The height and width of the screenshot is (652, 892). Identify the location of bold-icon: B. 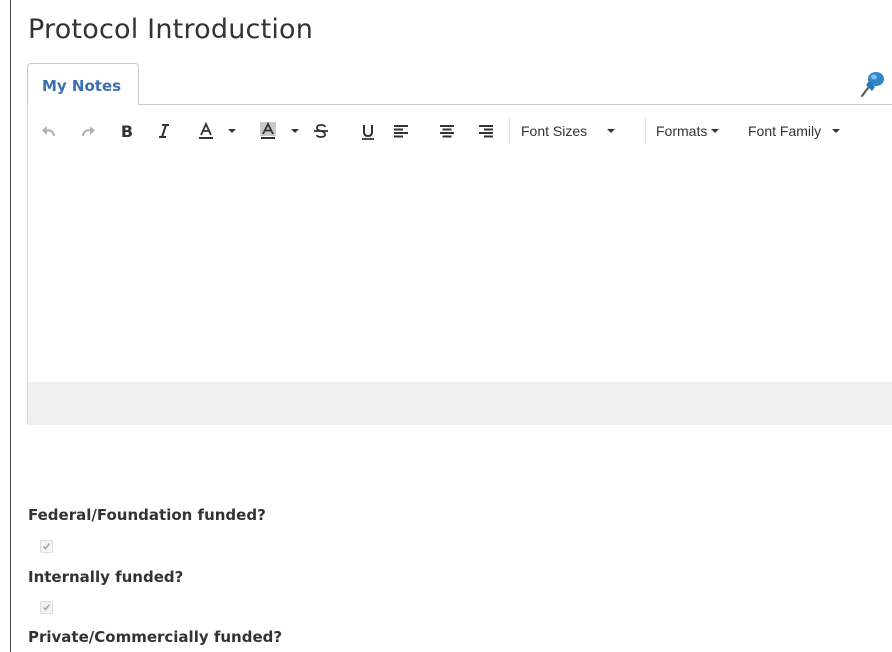
(127, 131).